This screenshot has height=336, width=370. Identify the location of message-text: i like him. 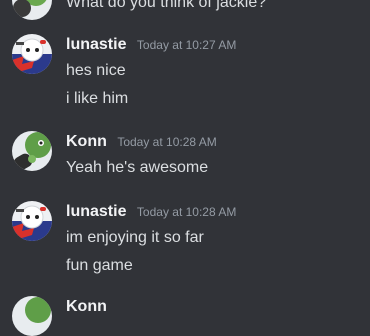
(97, 98).